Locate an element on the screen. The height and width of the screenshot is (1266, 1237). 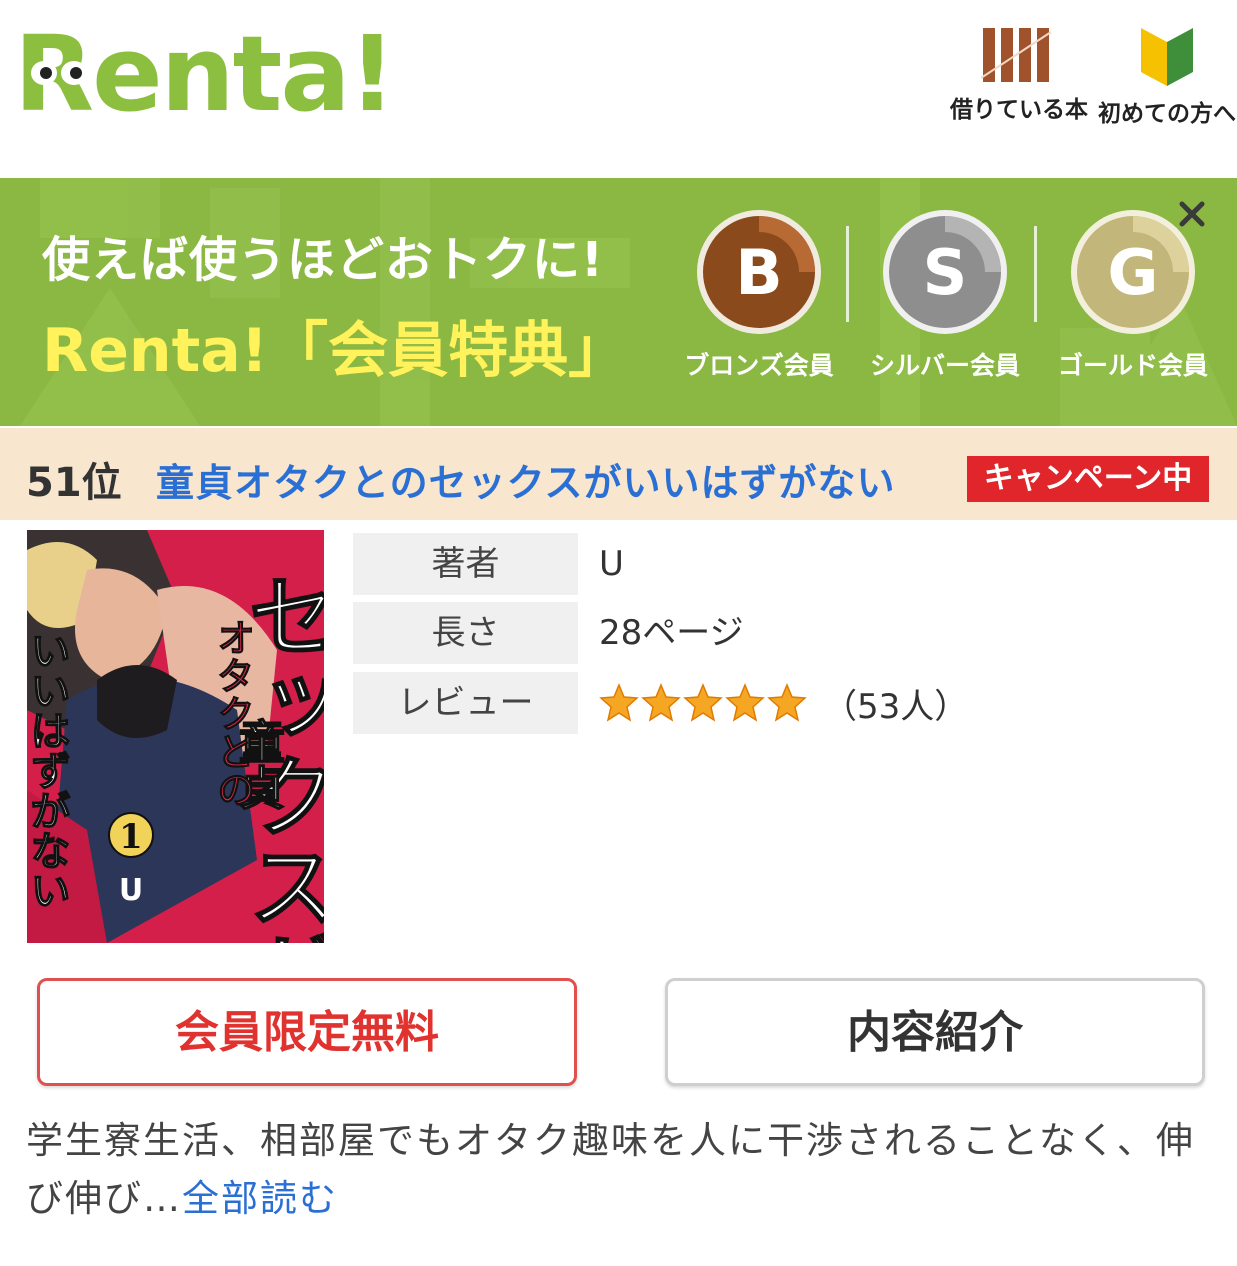
cover-title-otaku: オタクとの is located at coordinates (233, 713).